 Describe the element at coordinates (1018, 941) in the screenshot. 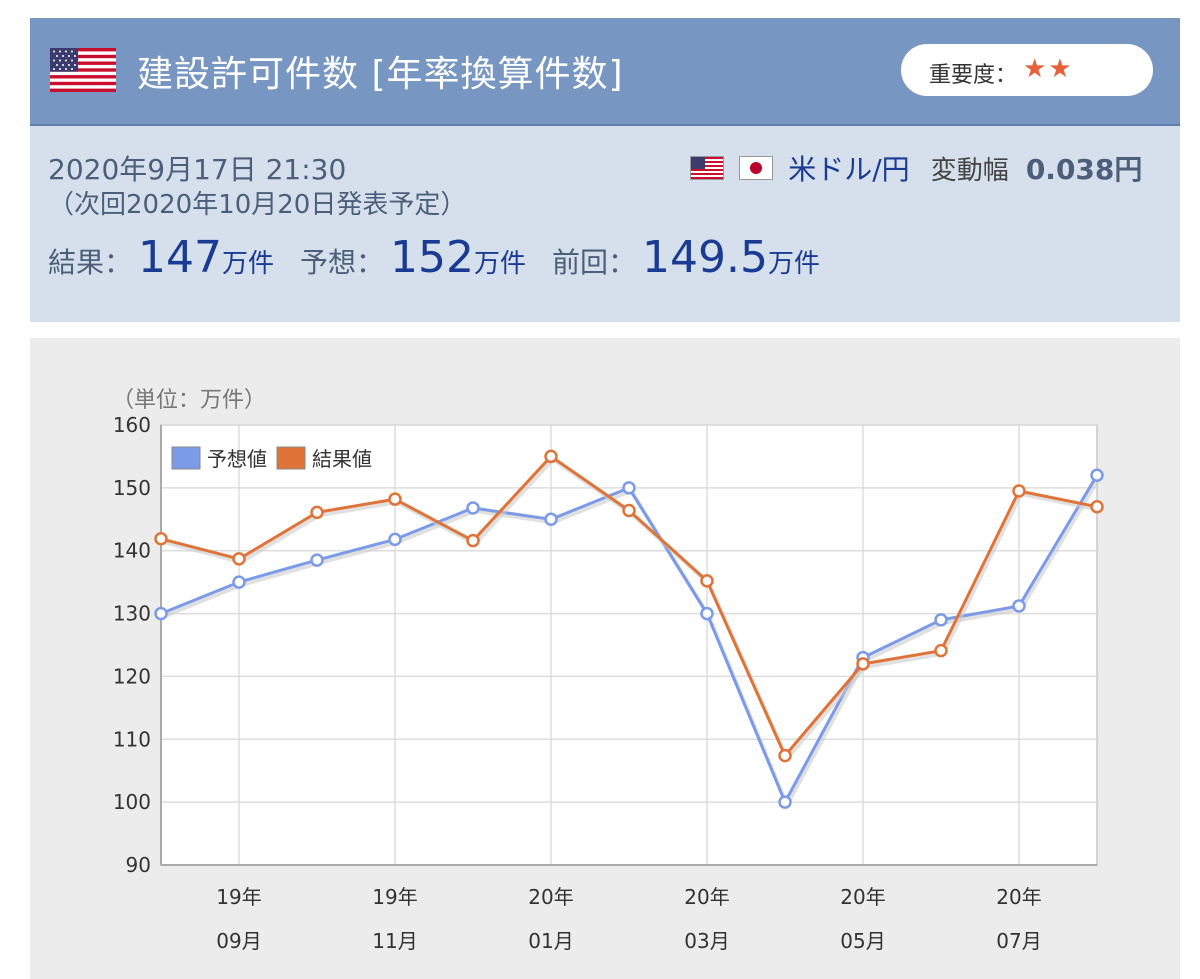

I see `x-tick-label: 07月` at that location.